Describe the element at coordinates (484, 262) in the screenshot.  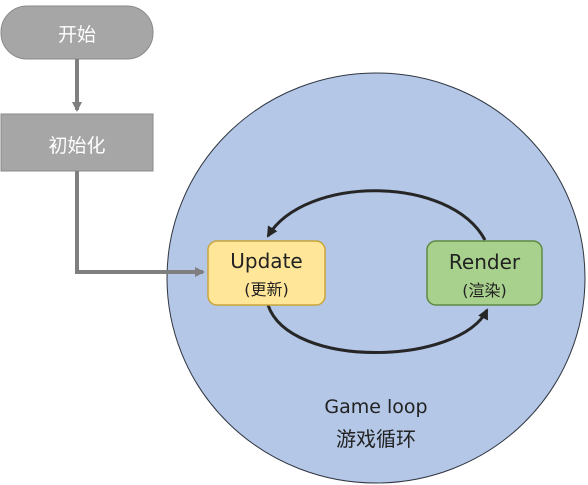
I see `render-label: Render` at that location.